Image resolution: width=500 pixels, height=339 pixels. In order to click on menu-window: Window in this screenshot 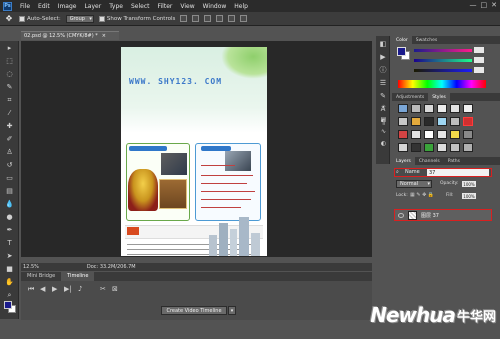, I will do `click(215, 6)`.